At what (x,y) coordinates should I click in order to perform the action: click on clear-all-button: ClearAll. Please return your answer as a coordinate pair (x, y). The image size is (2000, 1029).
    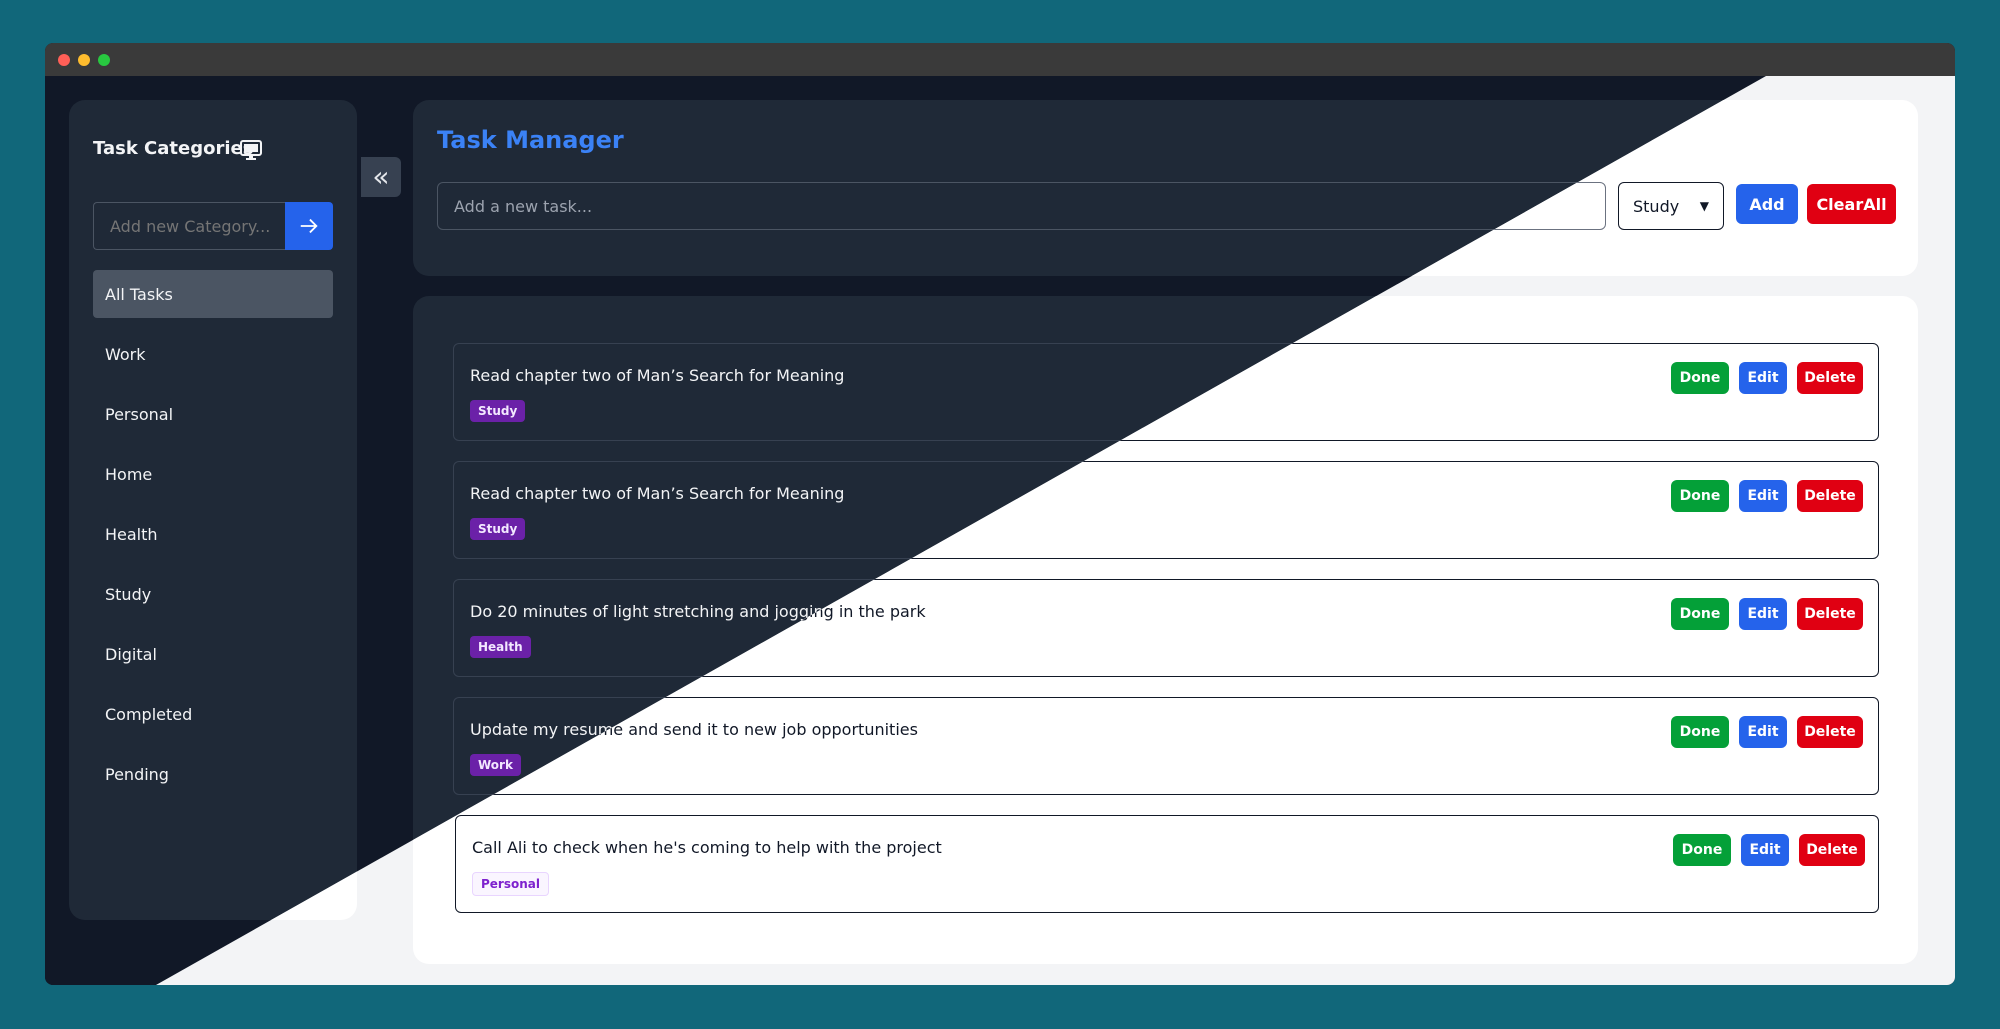
    Looking at the image, I should click on (1851, 204).